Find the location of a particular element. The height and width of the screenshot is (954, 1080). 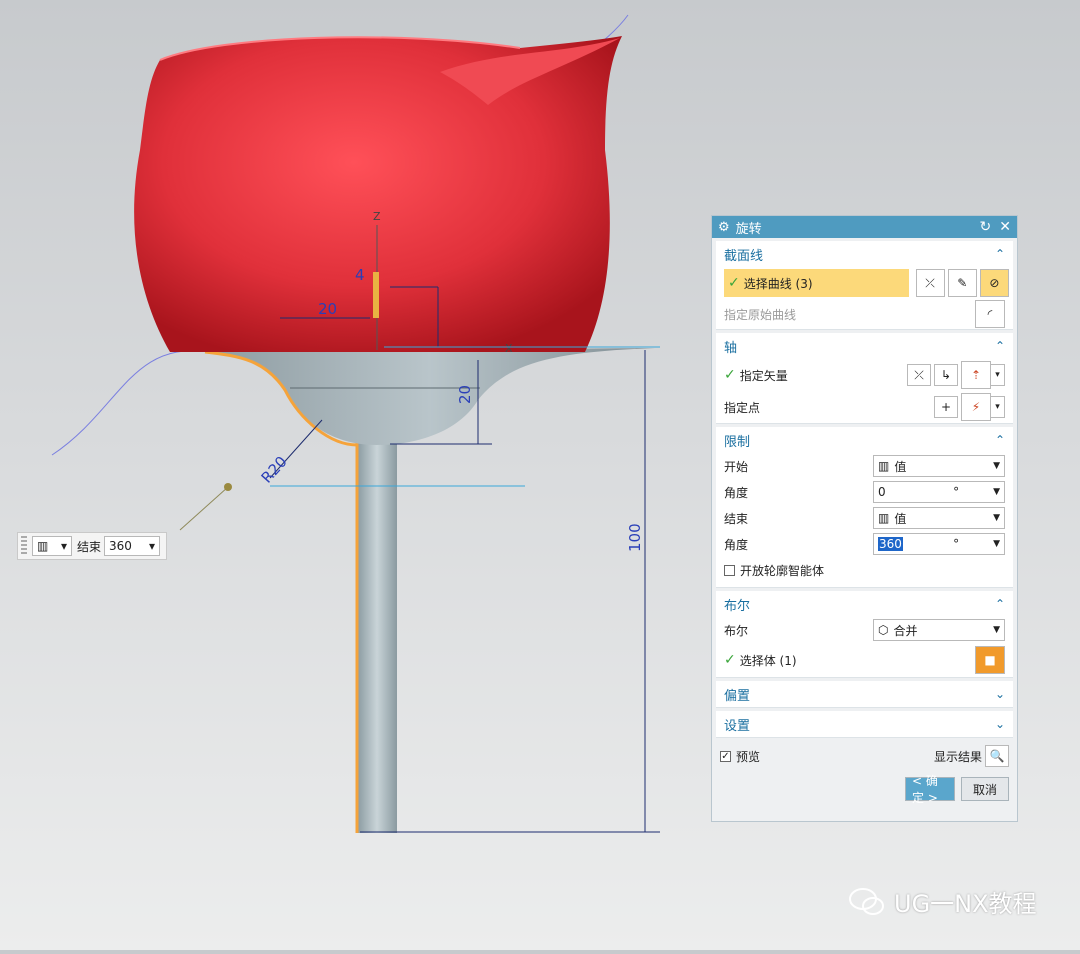

sketch-section-button: ✎ is located at coordinates (962, 283).